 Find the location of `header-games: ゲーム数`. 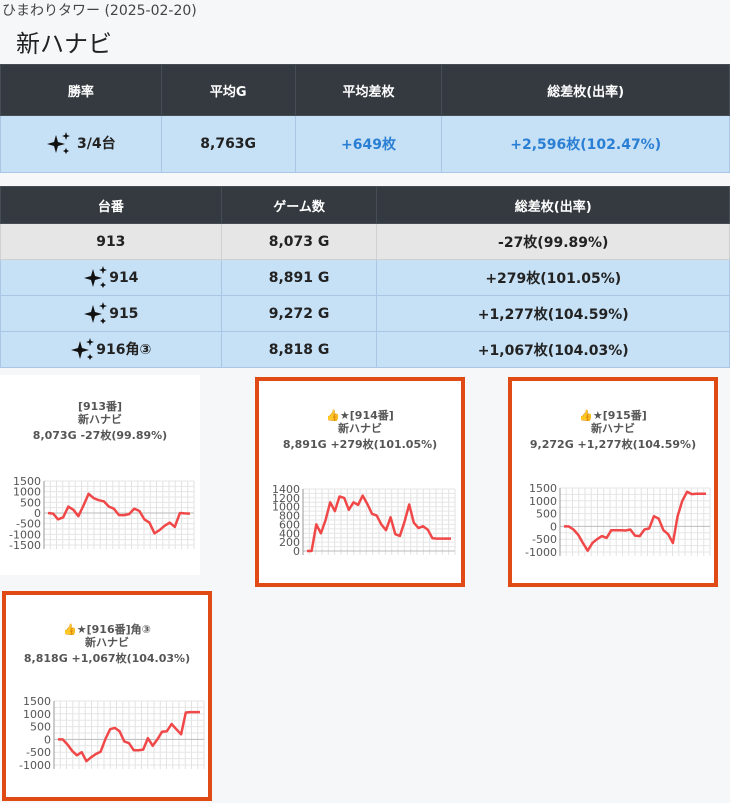

header-games: ゲーム数 is located at coordinates (299, 205).